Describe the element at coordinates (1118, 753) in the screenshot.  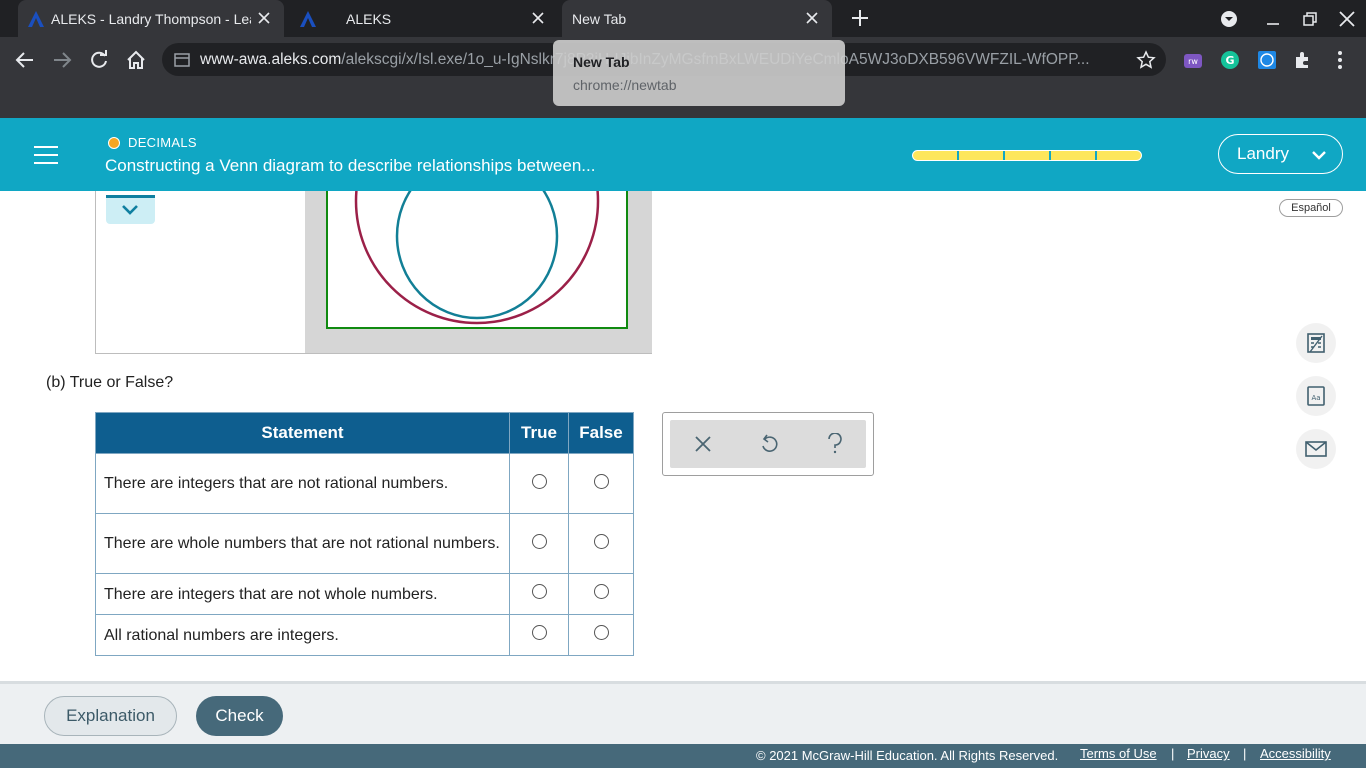
I see `terms-of-use-link: Terms of Use` at that location.